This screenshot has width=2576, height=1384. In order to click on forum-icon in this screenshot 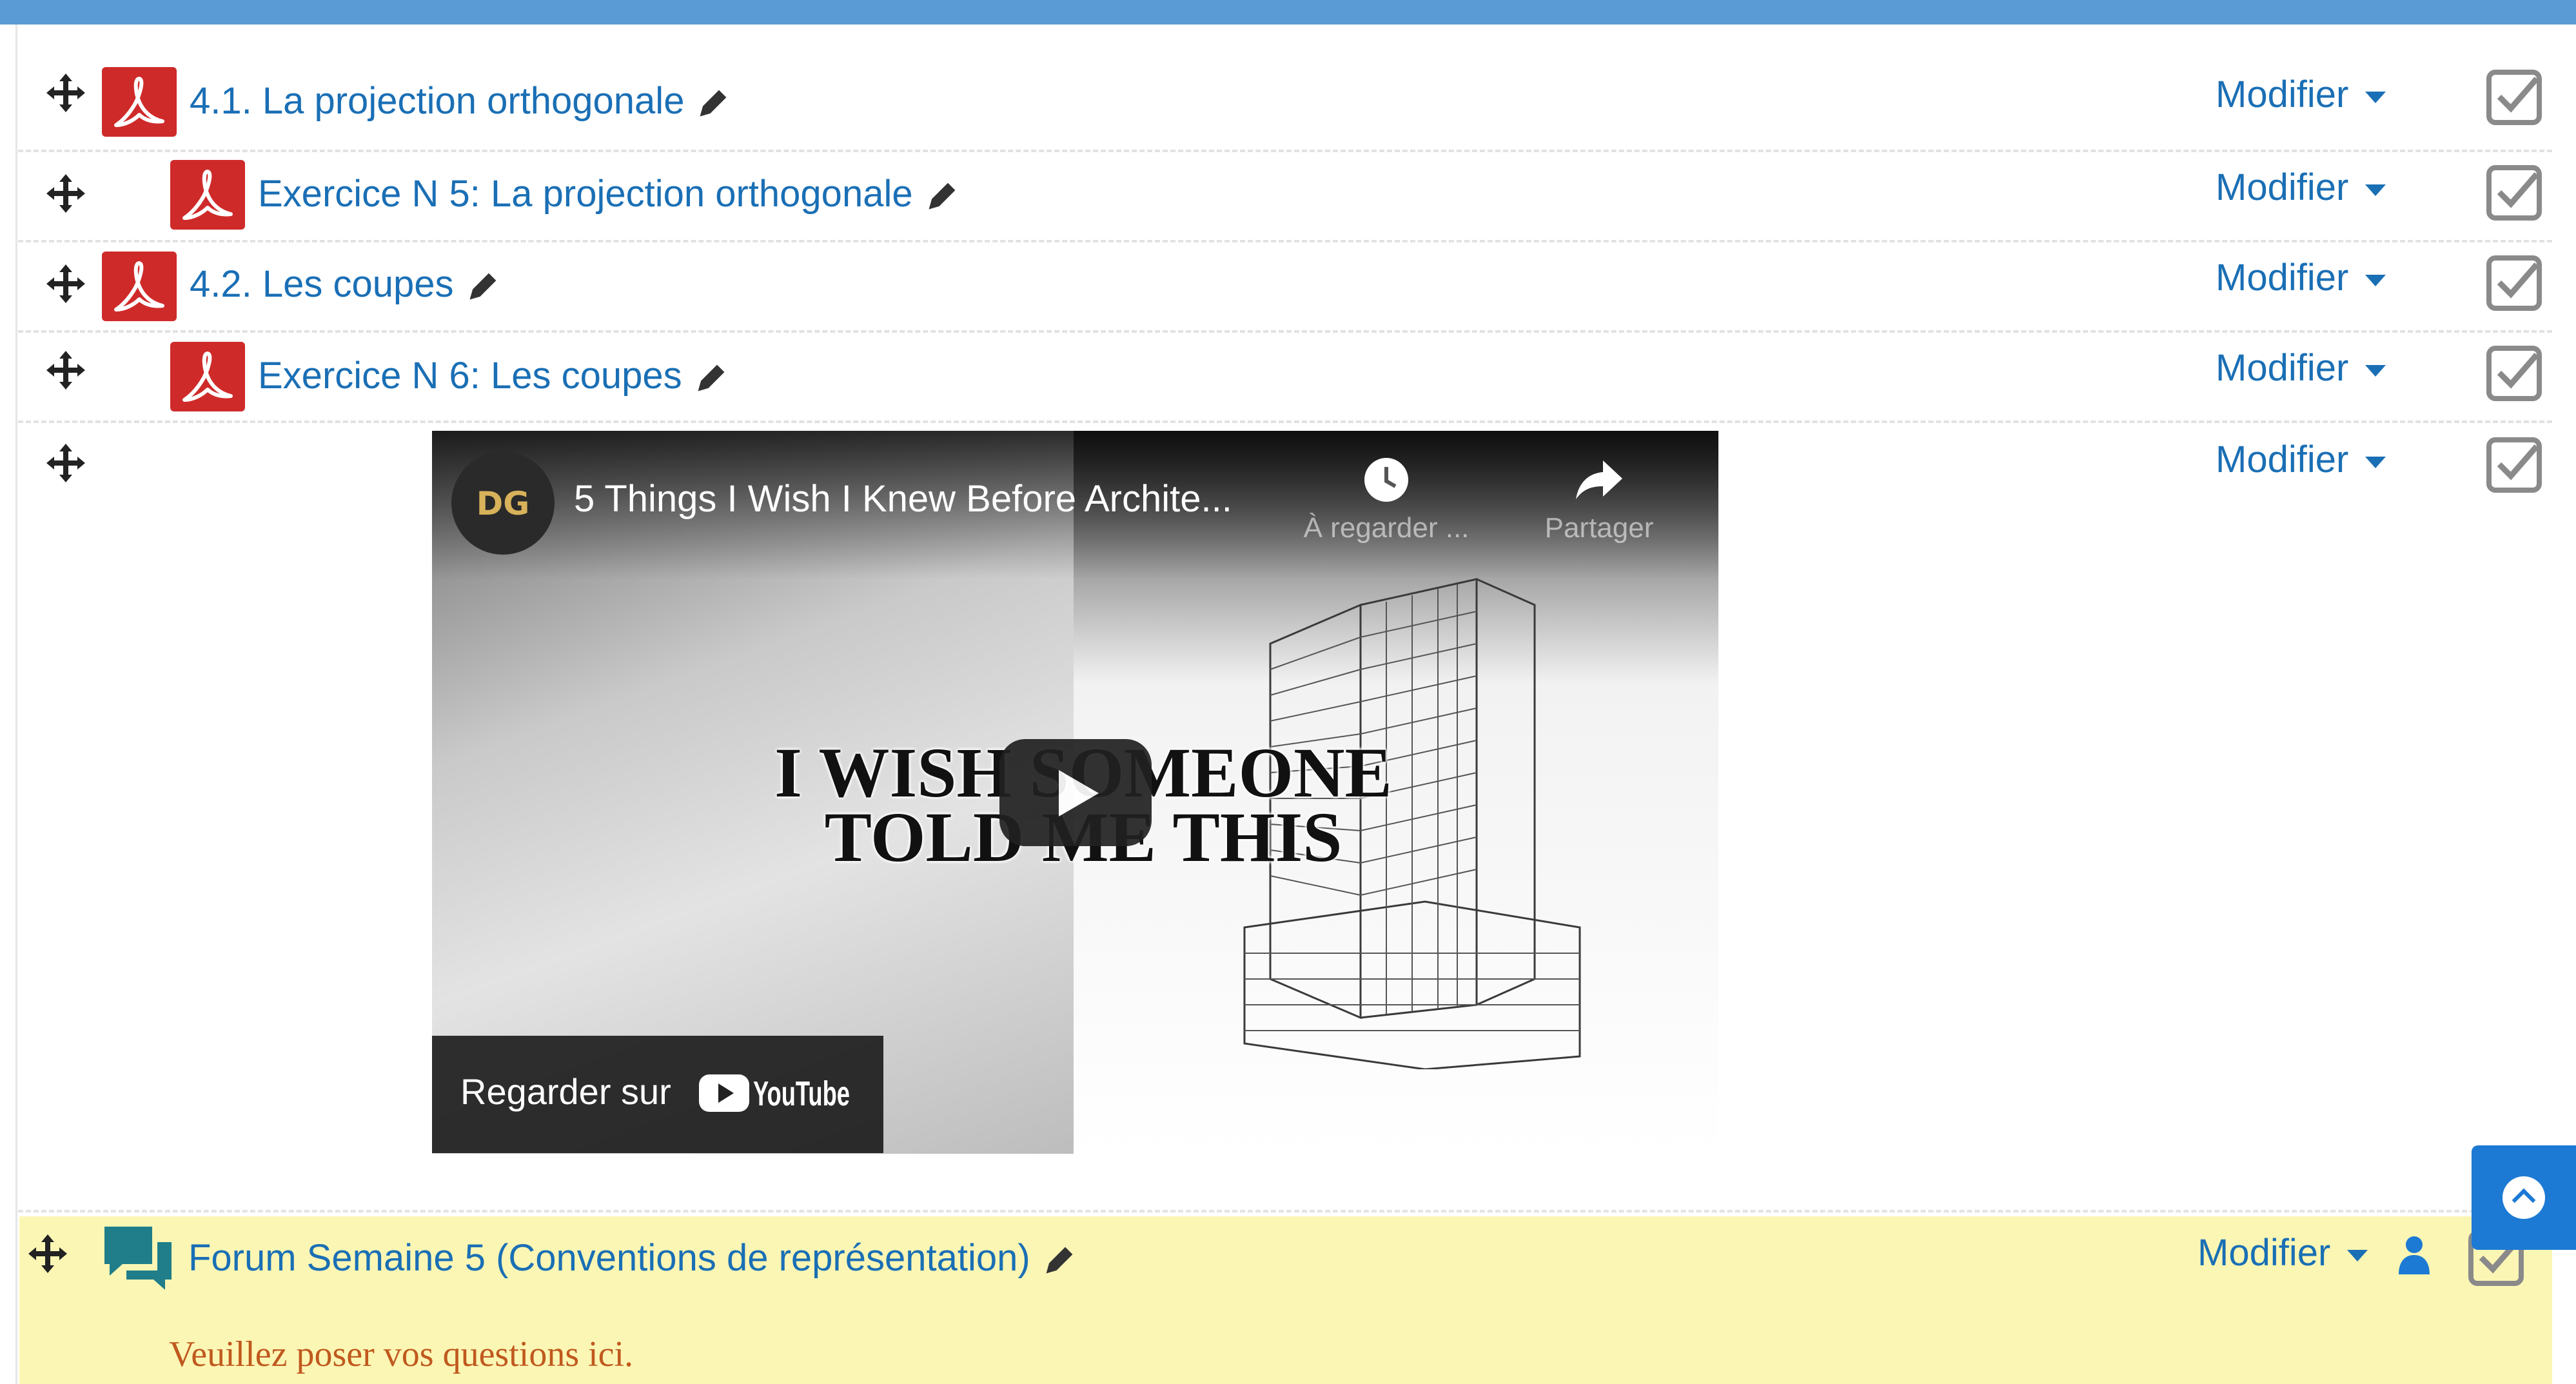, I will do `click(138, 1258)`.